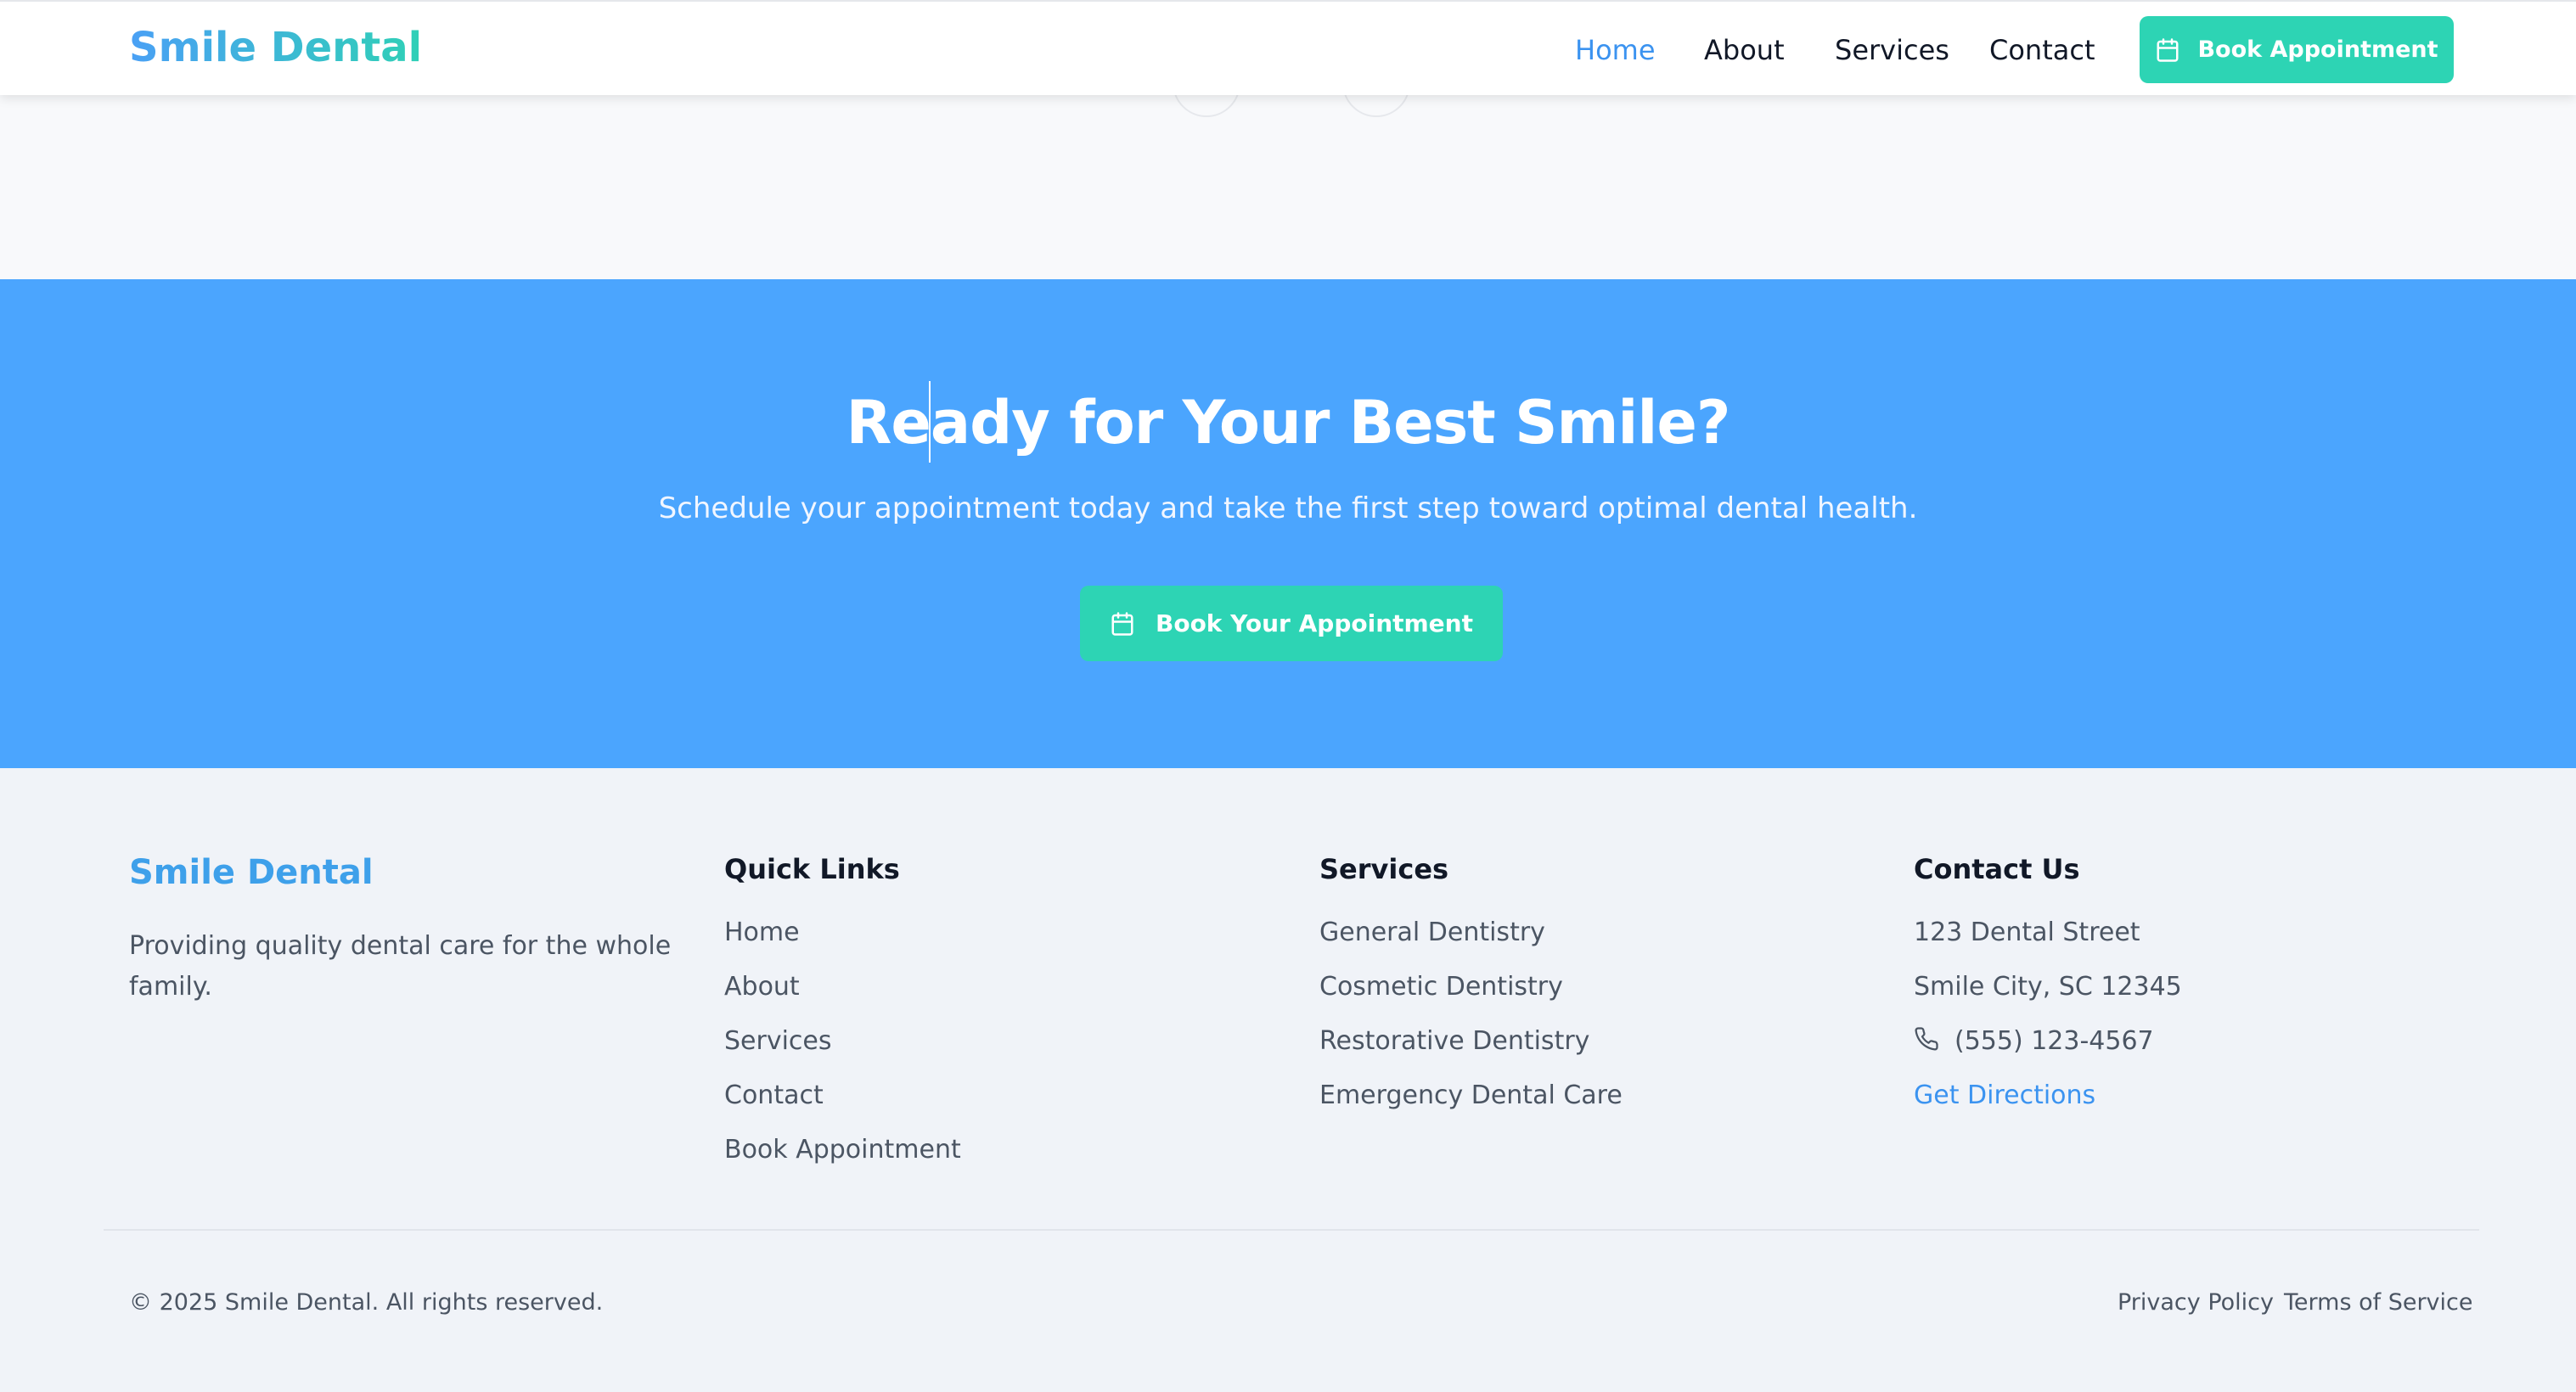 This screenshot has width=2576, height=1392. What do you see at coordinates (2048, 1107) in the screenshot?
I see `get-directions-link: Get Directions` at bounding box center [2048, 1107].